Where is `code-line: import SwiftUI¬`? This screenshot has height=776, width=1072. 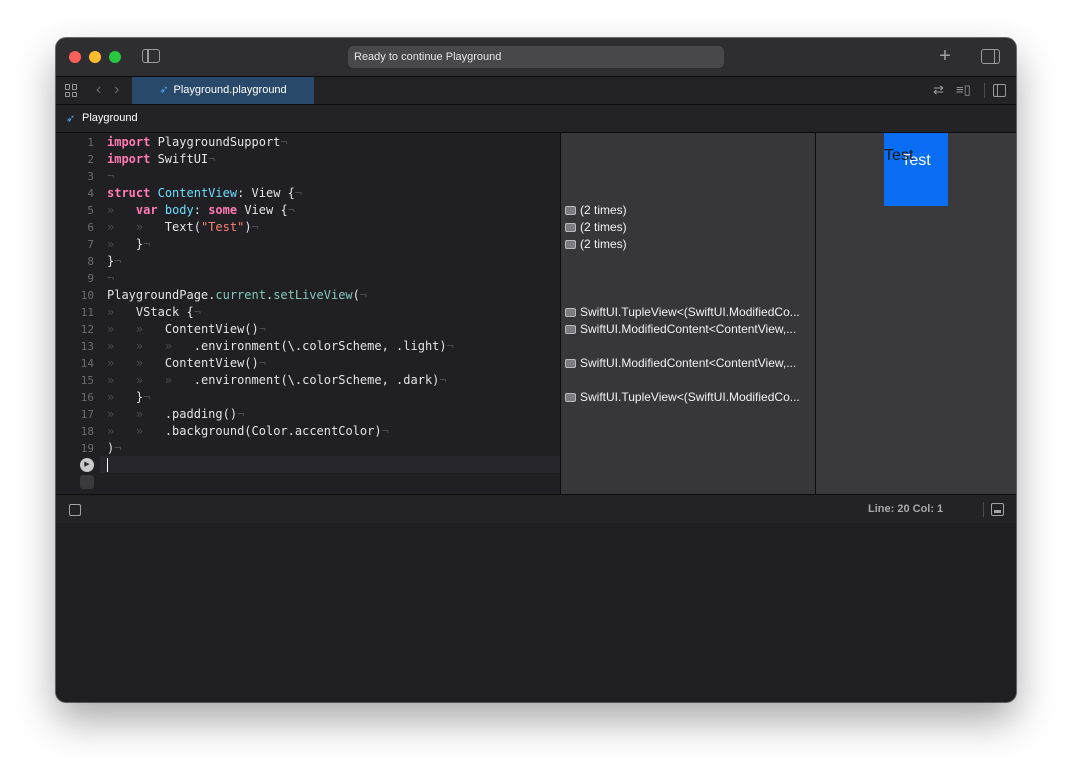 code-line: import SwiftUI¬ is located at coordinates (161, 159).